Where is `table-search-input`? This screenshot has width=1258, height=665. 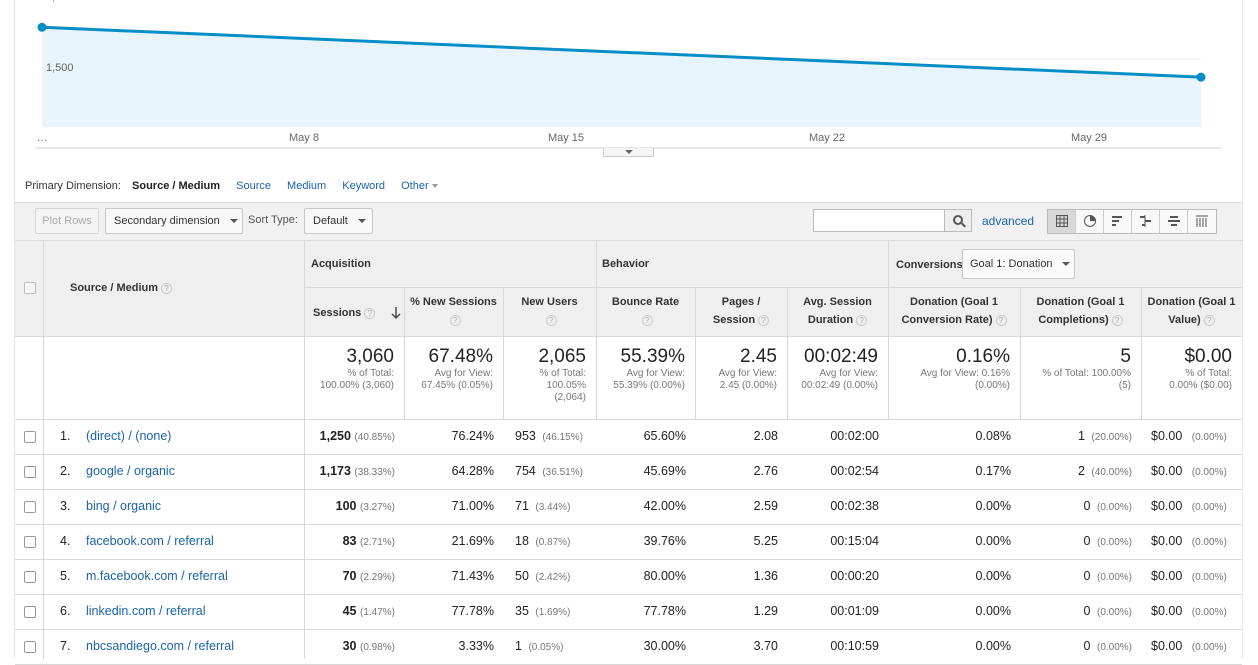 table-search-input is located at coordinates (879, 220).